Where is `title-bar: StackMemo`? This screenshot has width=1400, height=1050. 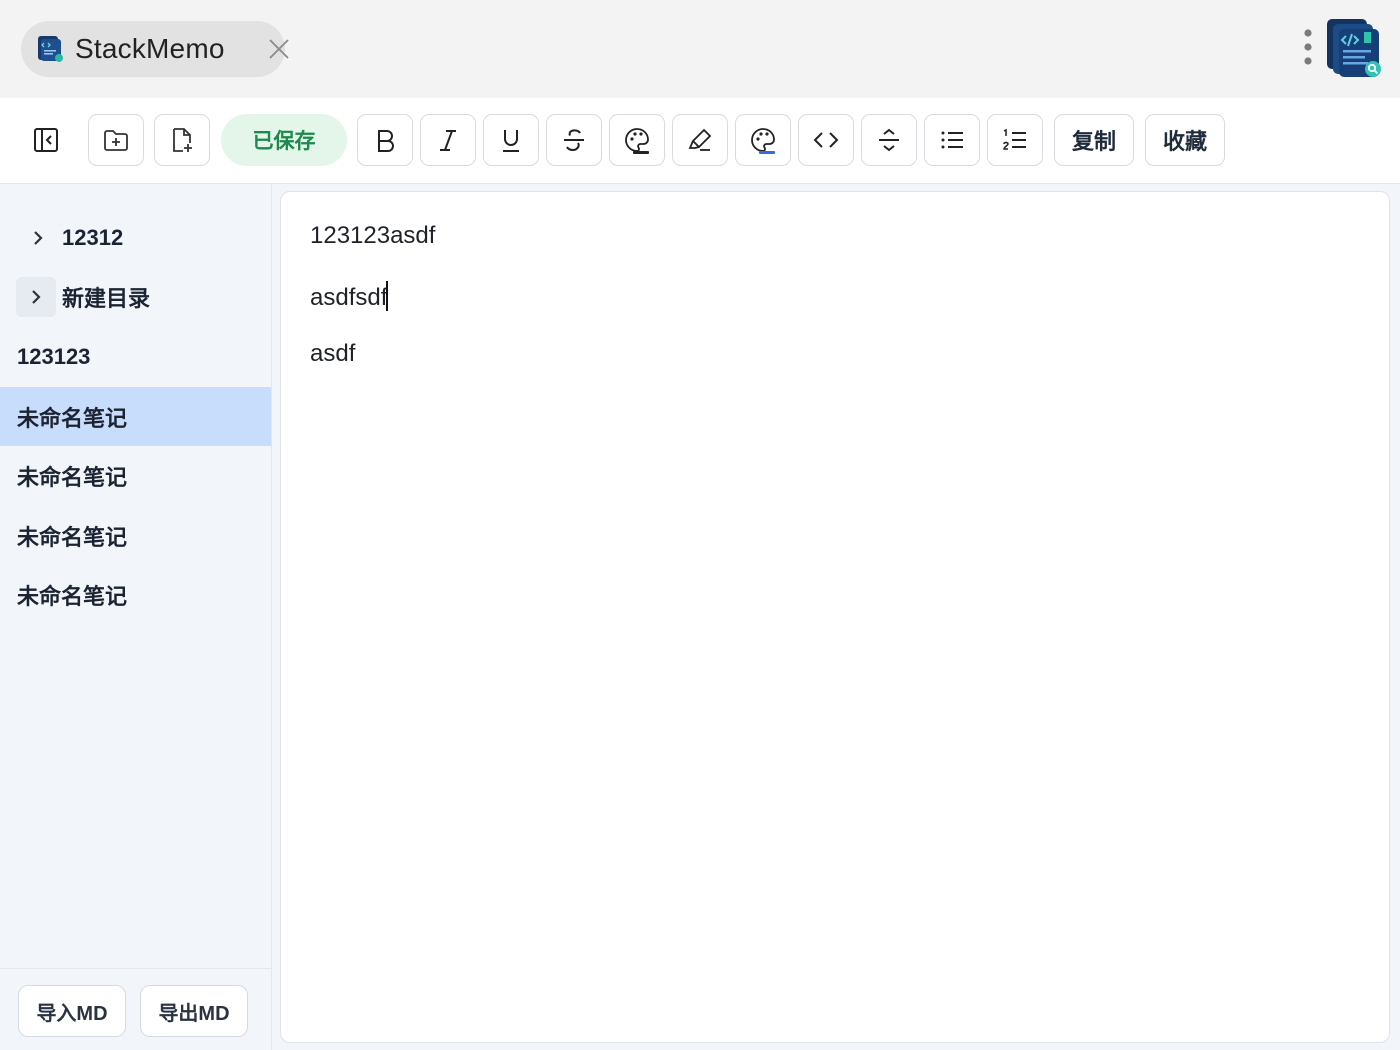 title-bar: StackMemo is located at coordinates (700, 49).